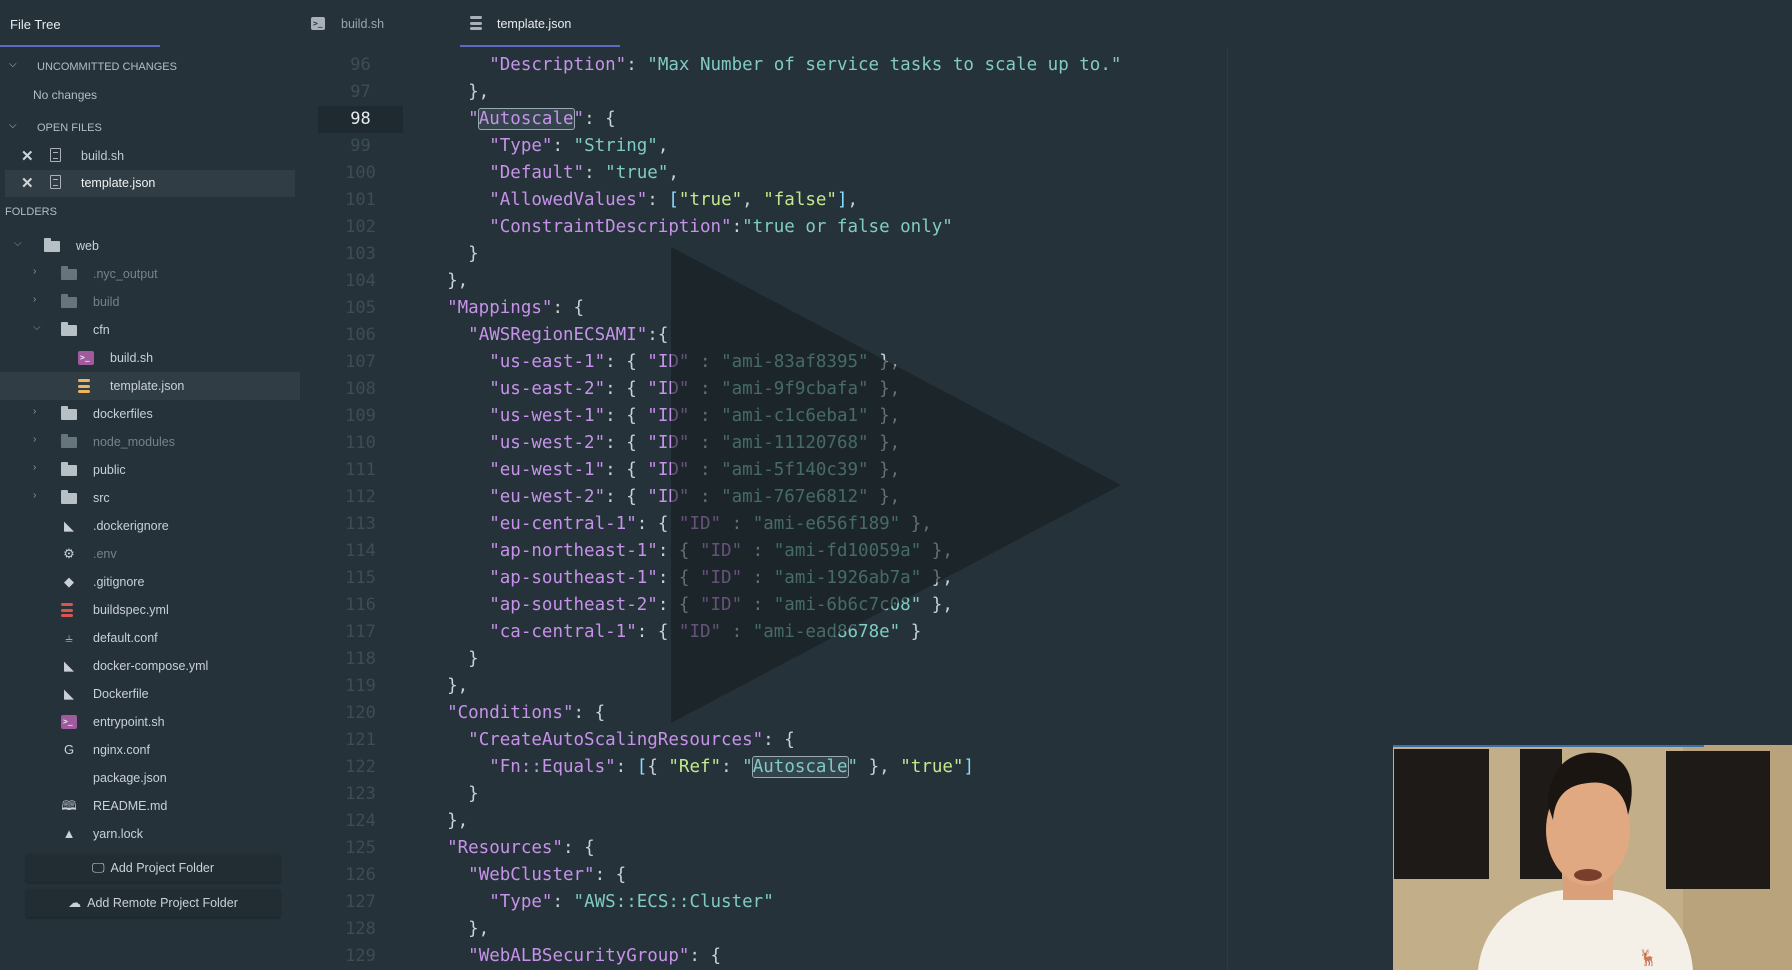  Describe the element at coordinates (150, 246) in the screenshot. I see `tree-item-web: ⌵ web` at that location.